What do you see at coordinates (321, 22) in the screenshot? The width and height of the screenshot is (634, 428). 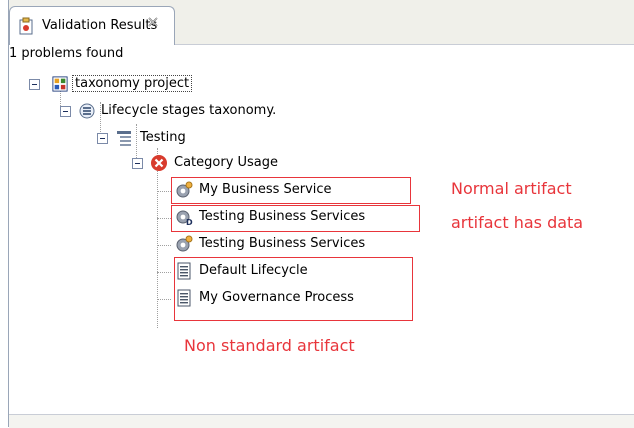 I see `view-tab-bar: Validation Results` at bounding box center [321, 22].